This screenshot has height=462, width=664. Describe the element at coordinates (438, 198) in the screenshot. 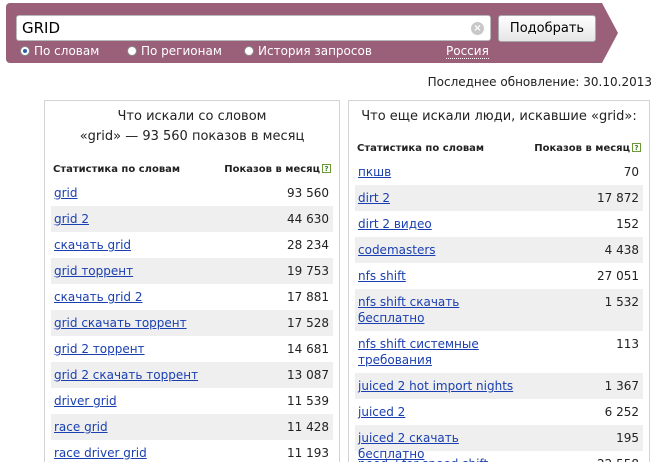

I see `keyword-link: dirt 2` at that location.